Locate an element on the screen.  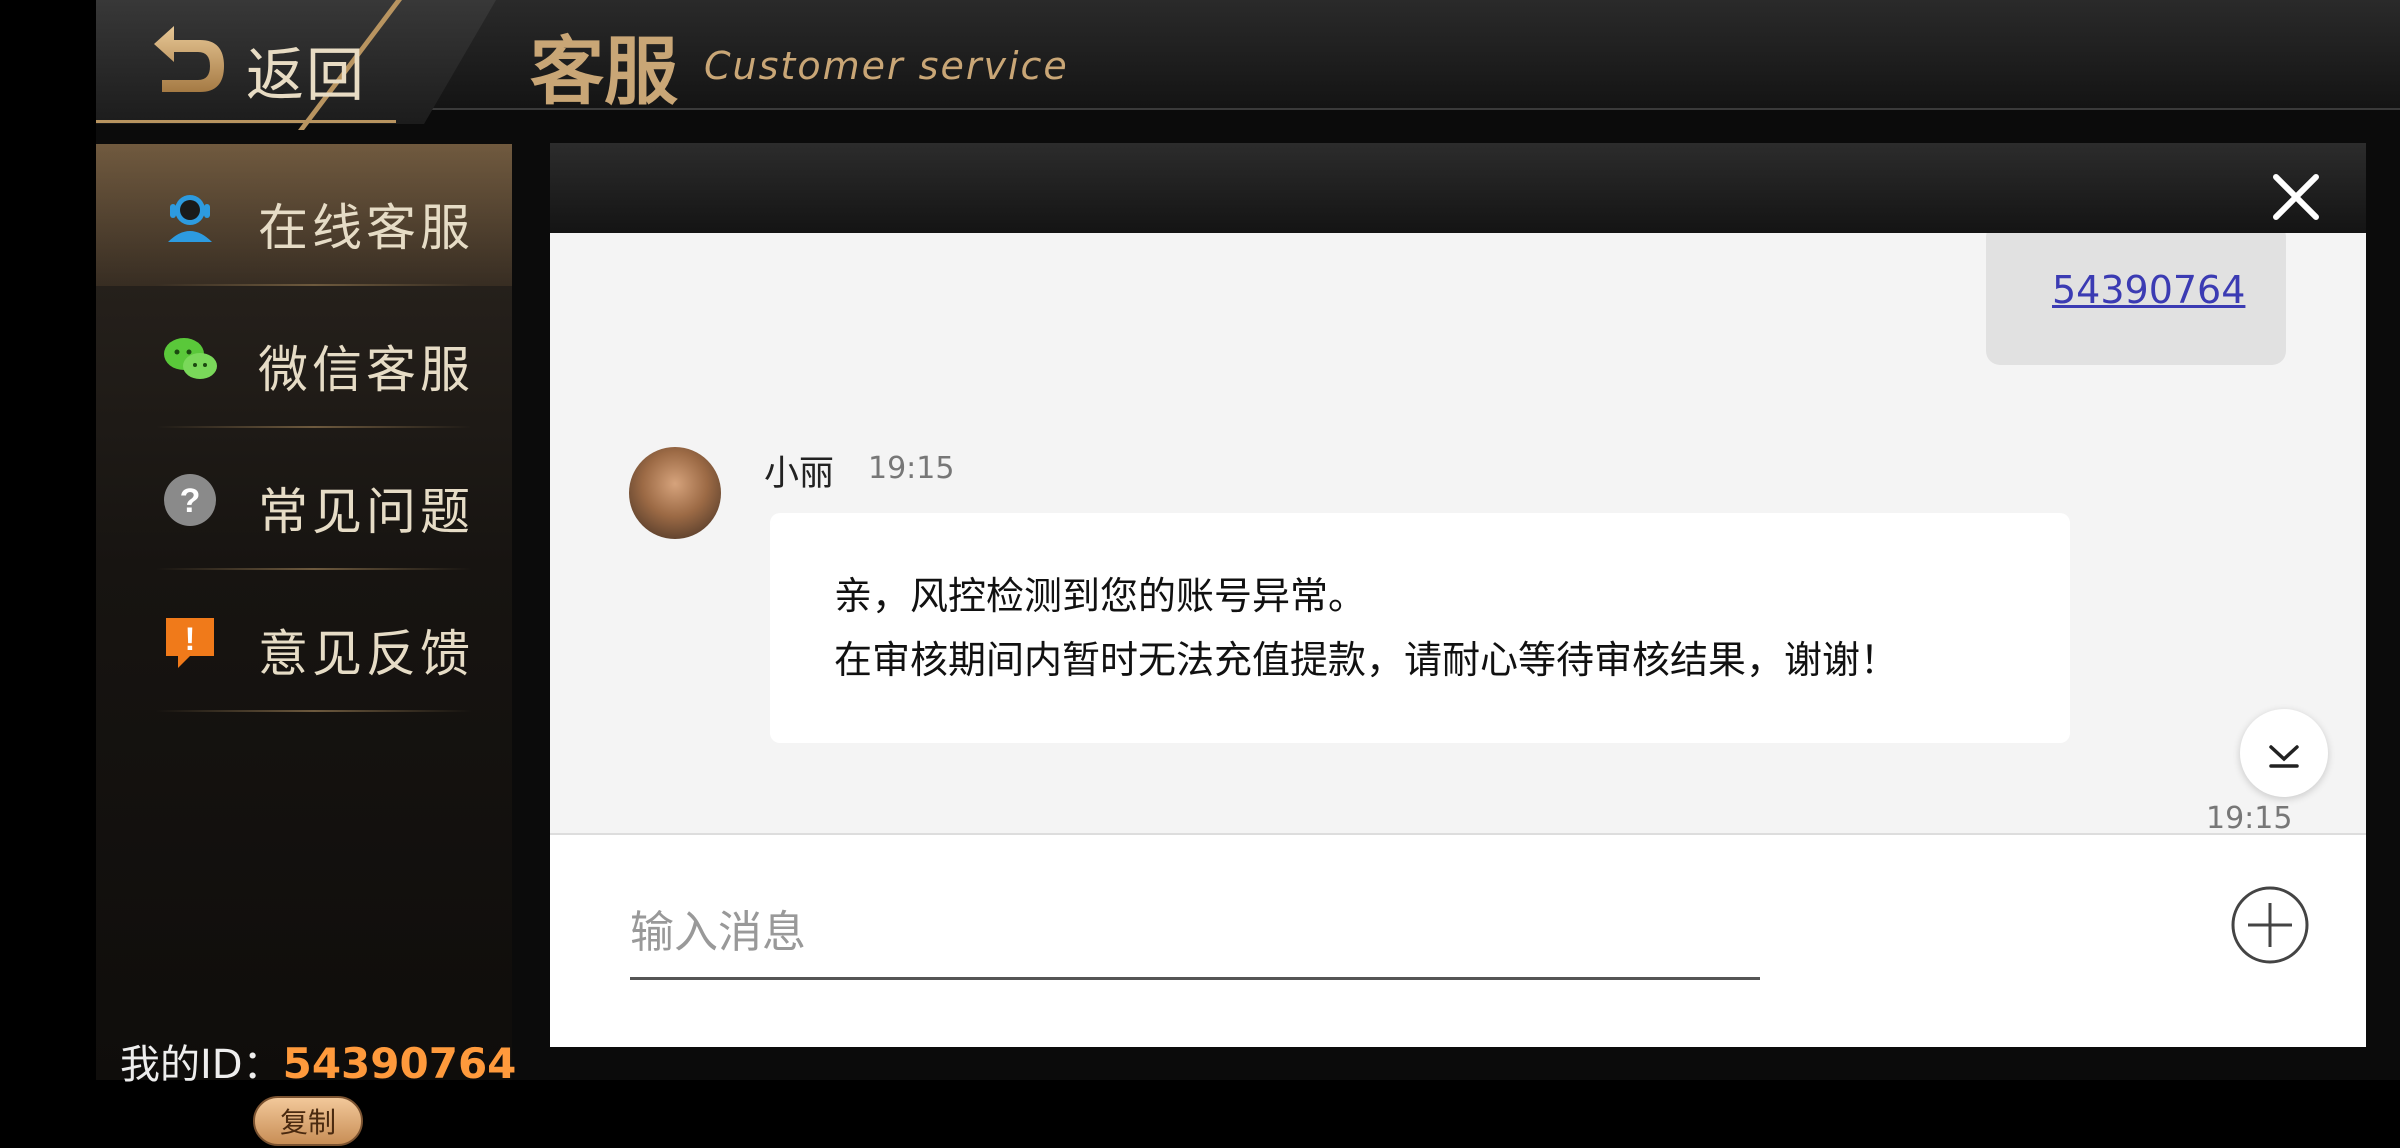
top-bar: 返回 客服 Customer service is located at coordinates (1248, 65).